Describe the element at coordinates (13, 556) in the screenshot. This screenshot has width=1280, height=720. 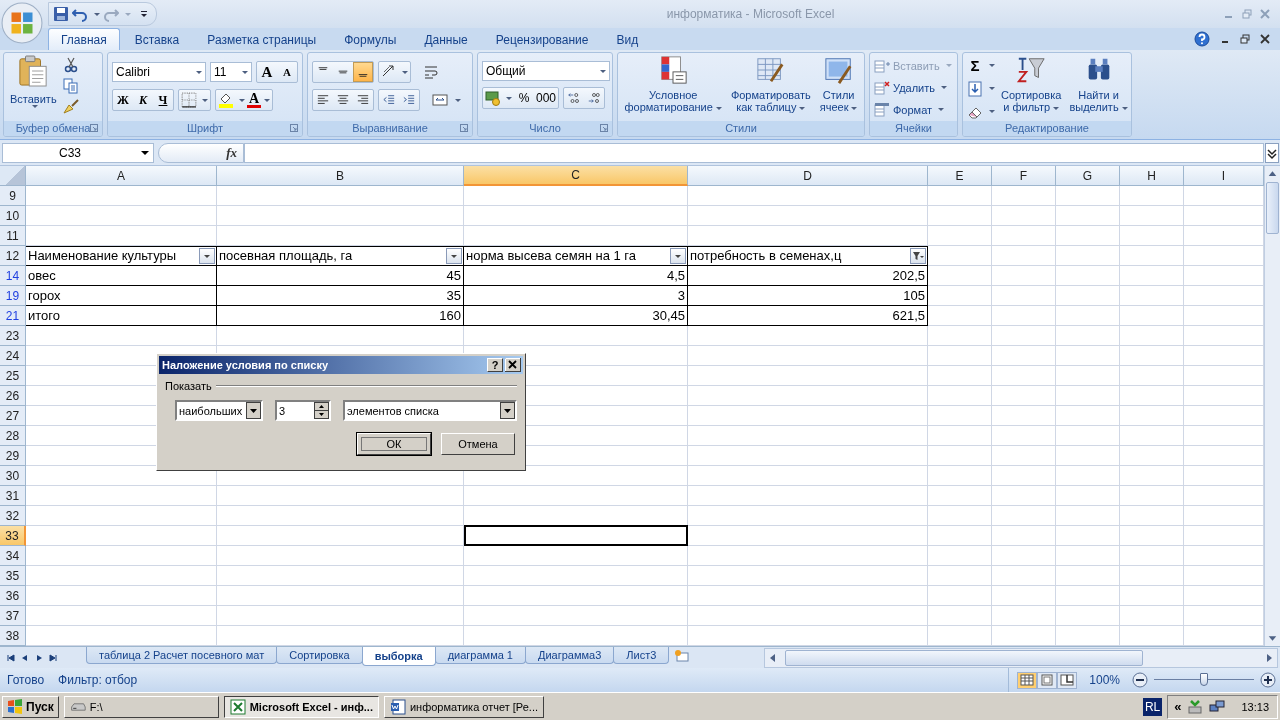
I see `row-header: 34` at that location.